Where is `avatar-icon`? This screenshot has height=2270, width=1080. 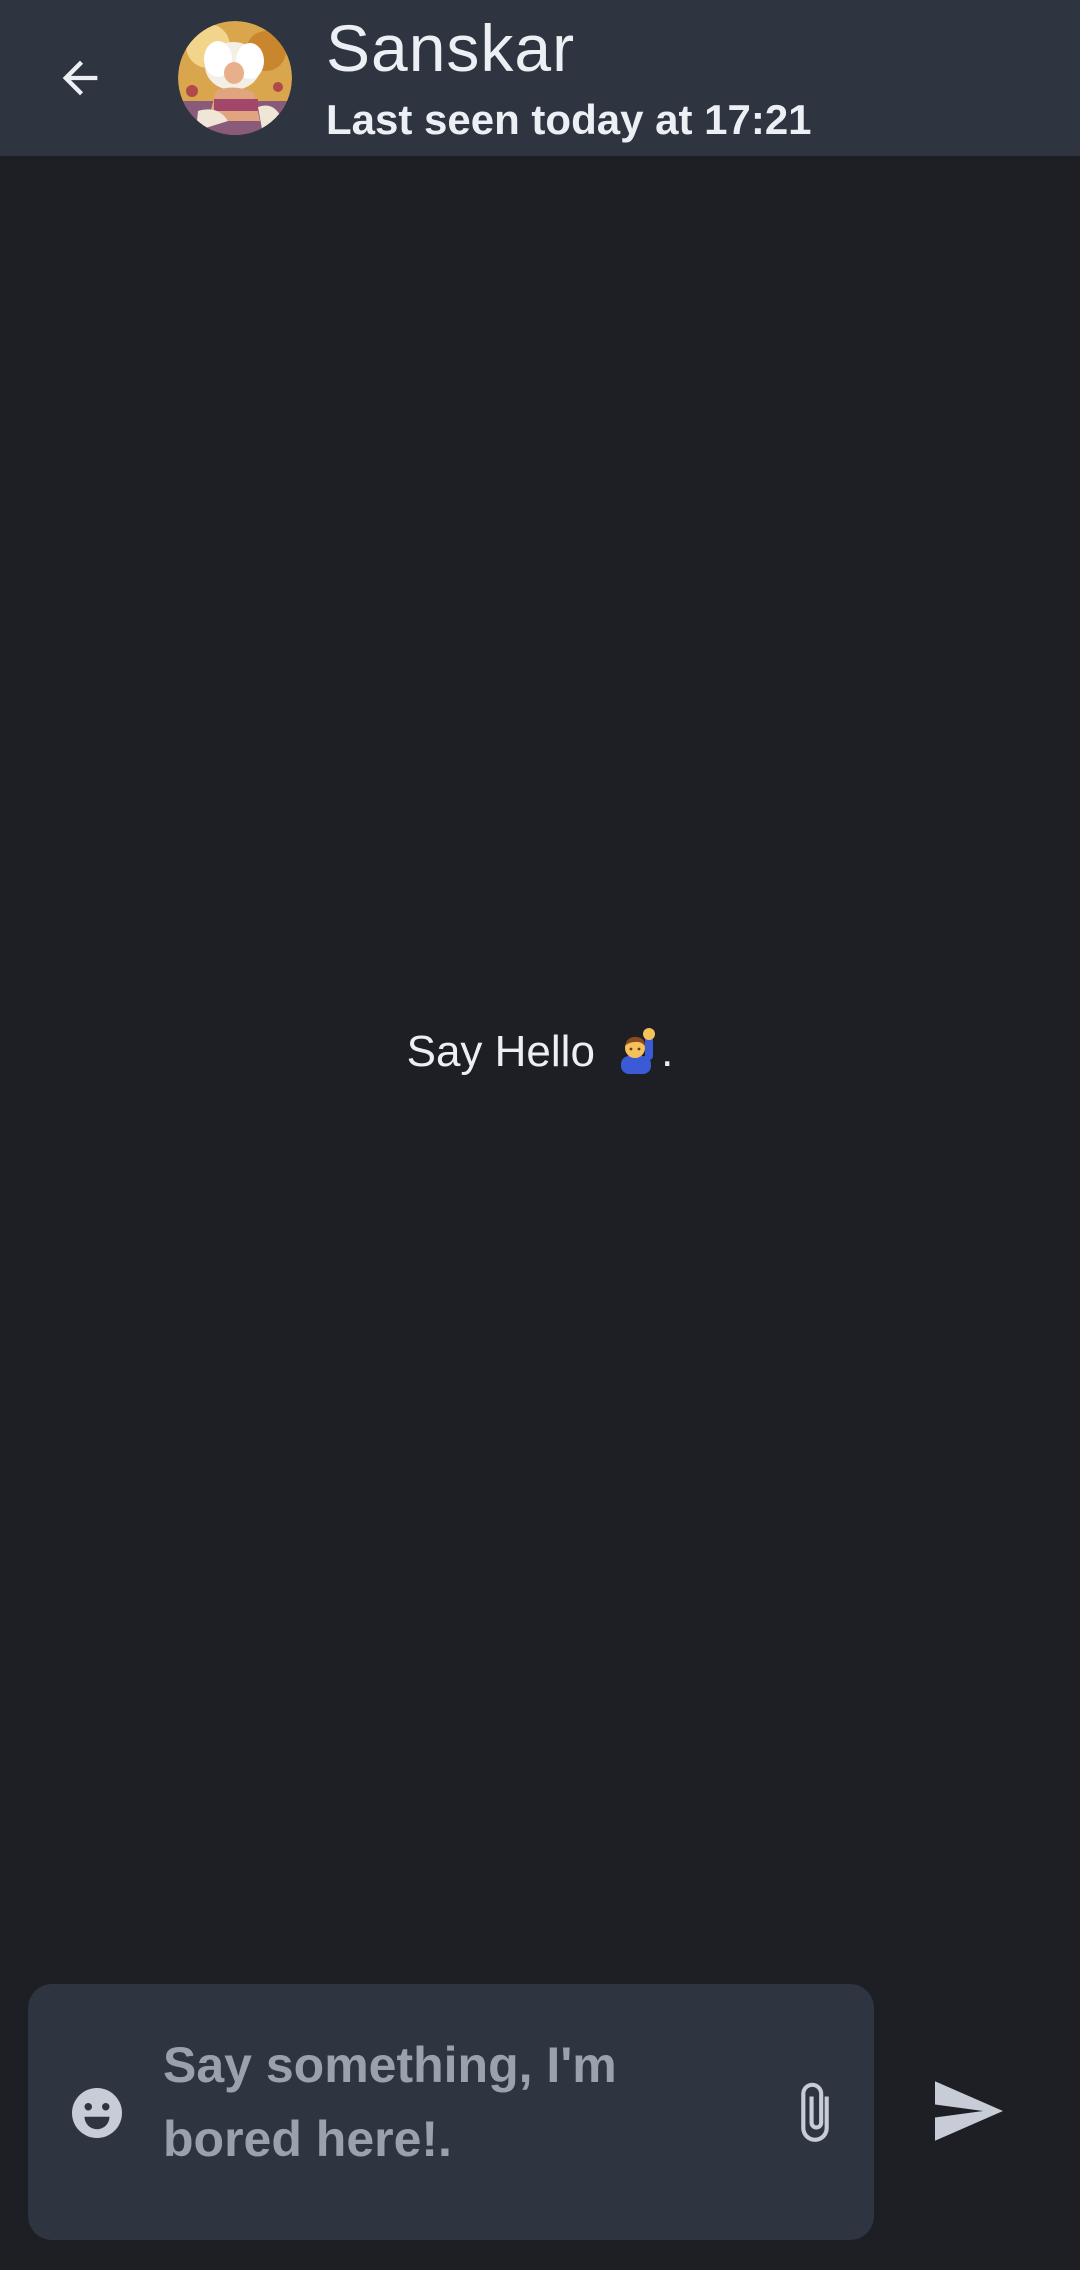 avatar-icon is located at coordinates (235, 78).